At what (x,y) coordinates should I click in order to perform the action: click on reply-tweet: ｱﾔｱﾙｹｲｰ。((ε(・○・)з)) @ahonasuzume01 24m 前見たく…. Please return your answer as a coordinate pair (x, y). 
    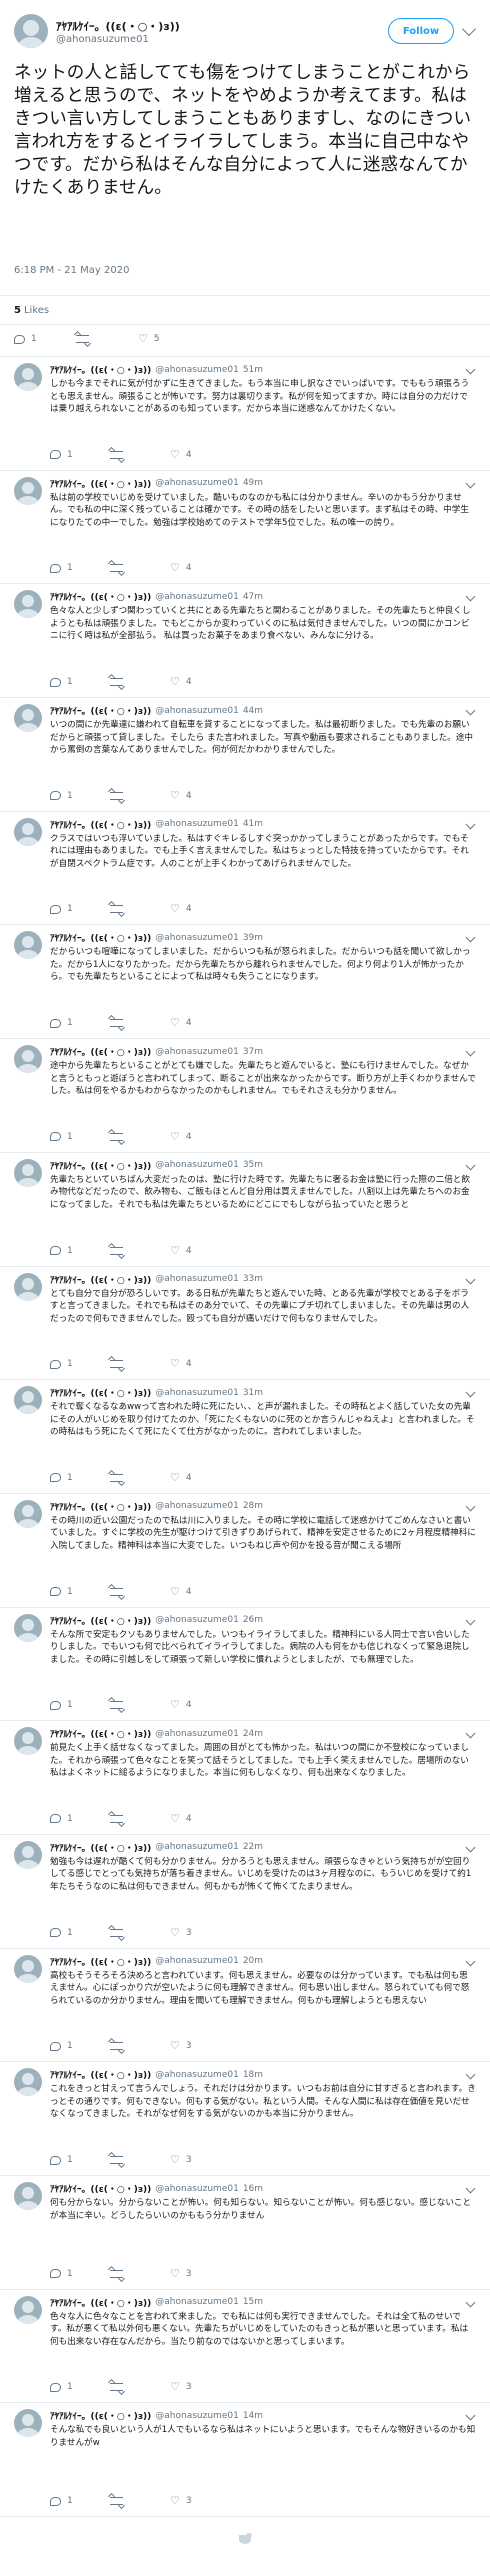
    Looking at the image, I should click on (245, 1778).